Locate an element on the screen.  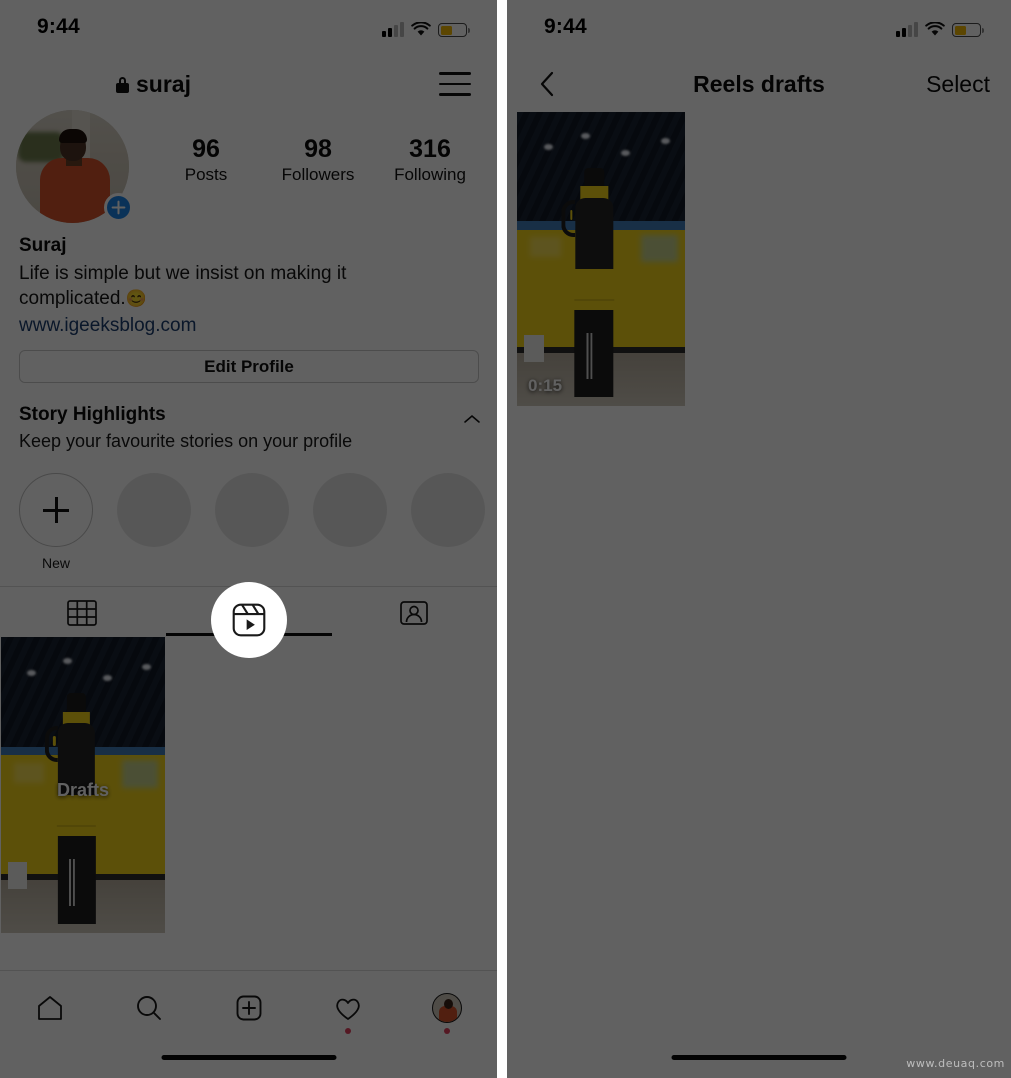
stat-followers: 98 Followers is located at coordinates (318, 160).